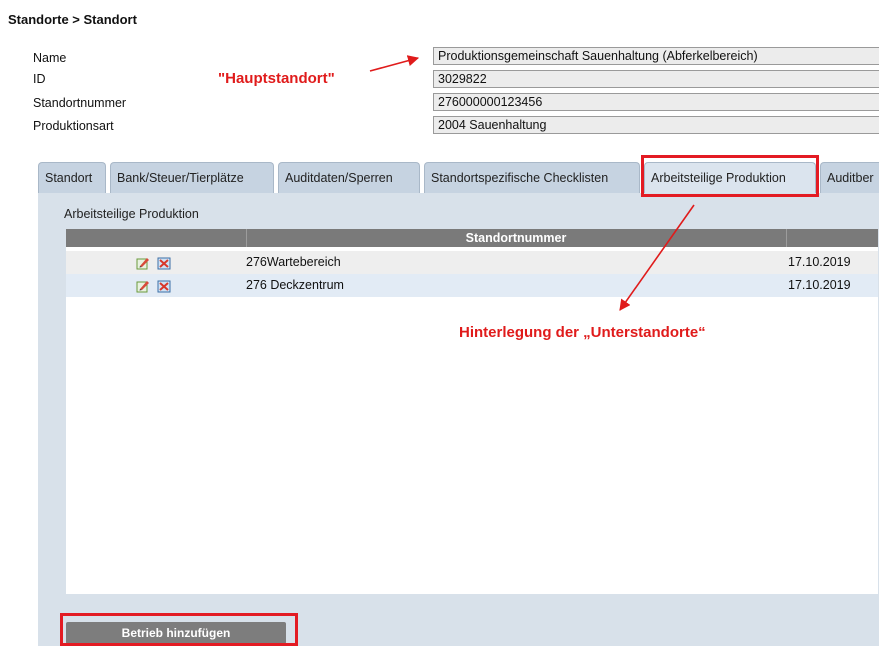  Describe the element at coordinates (532, 183) in the screenshot. I see `annotation-arrows` at that location.